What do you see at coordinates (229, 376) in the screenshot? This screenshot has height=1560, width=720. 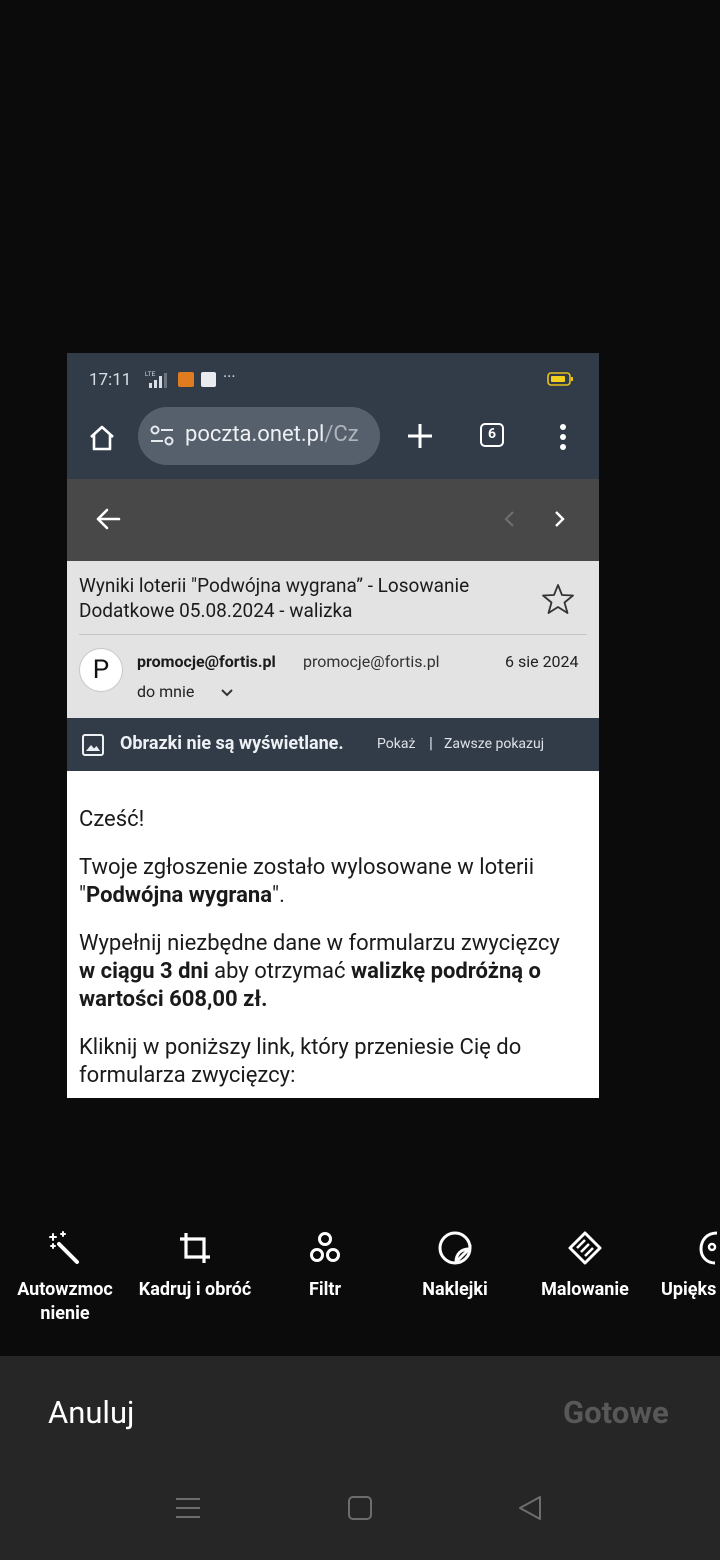 I see `more-notifications-icon: ···` at bounding box center [229, 376].